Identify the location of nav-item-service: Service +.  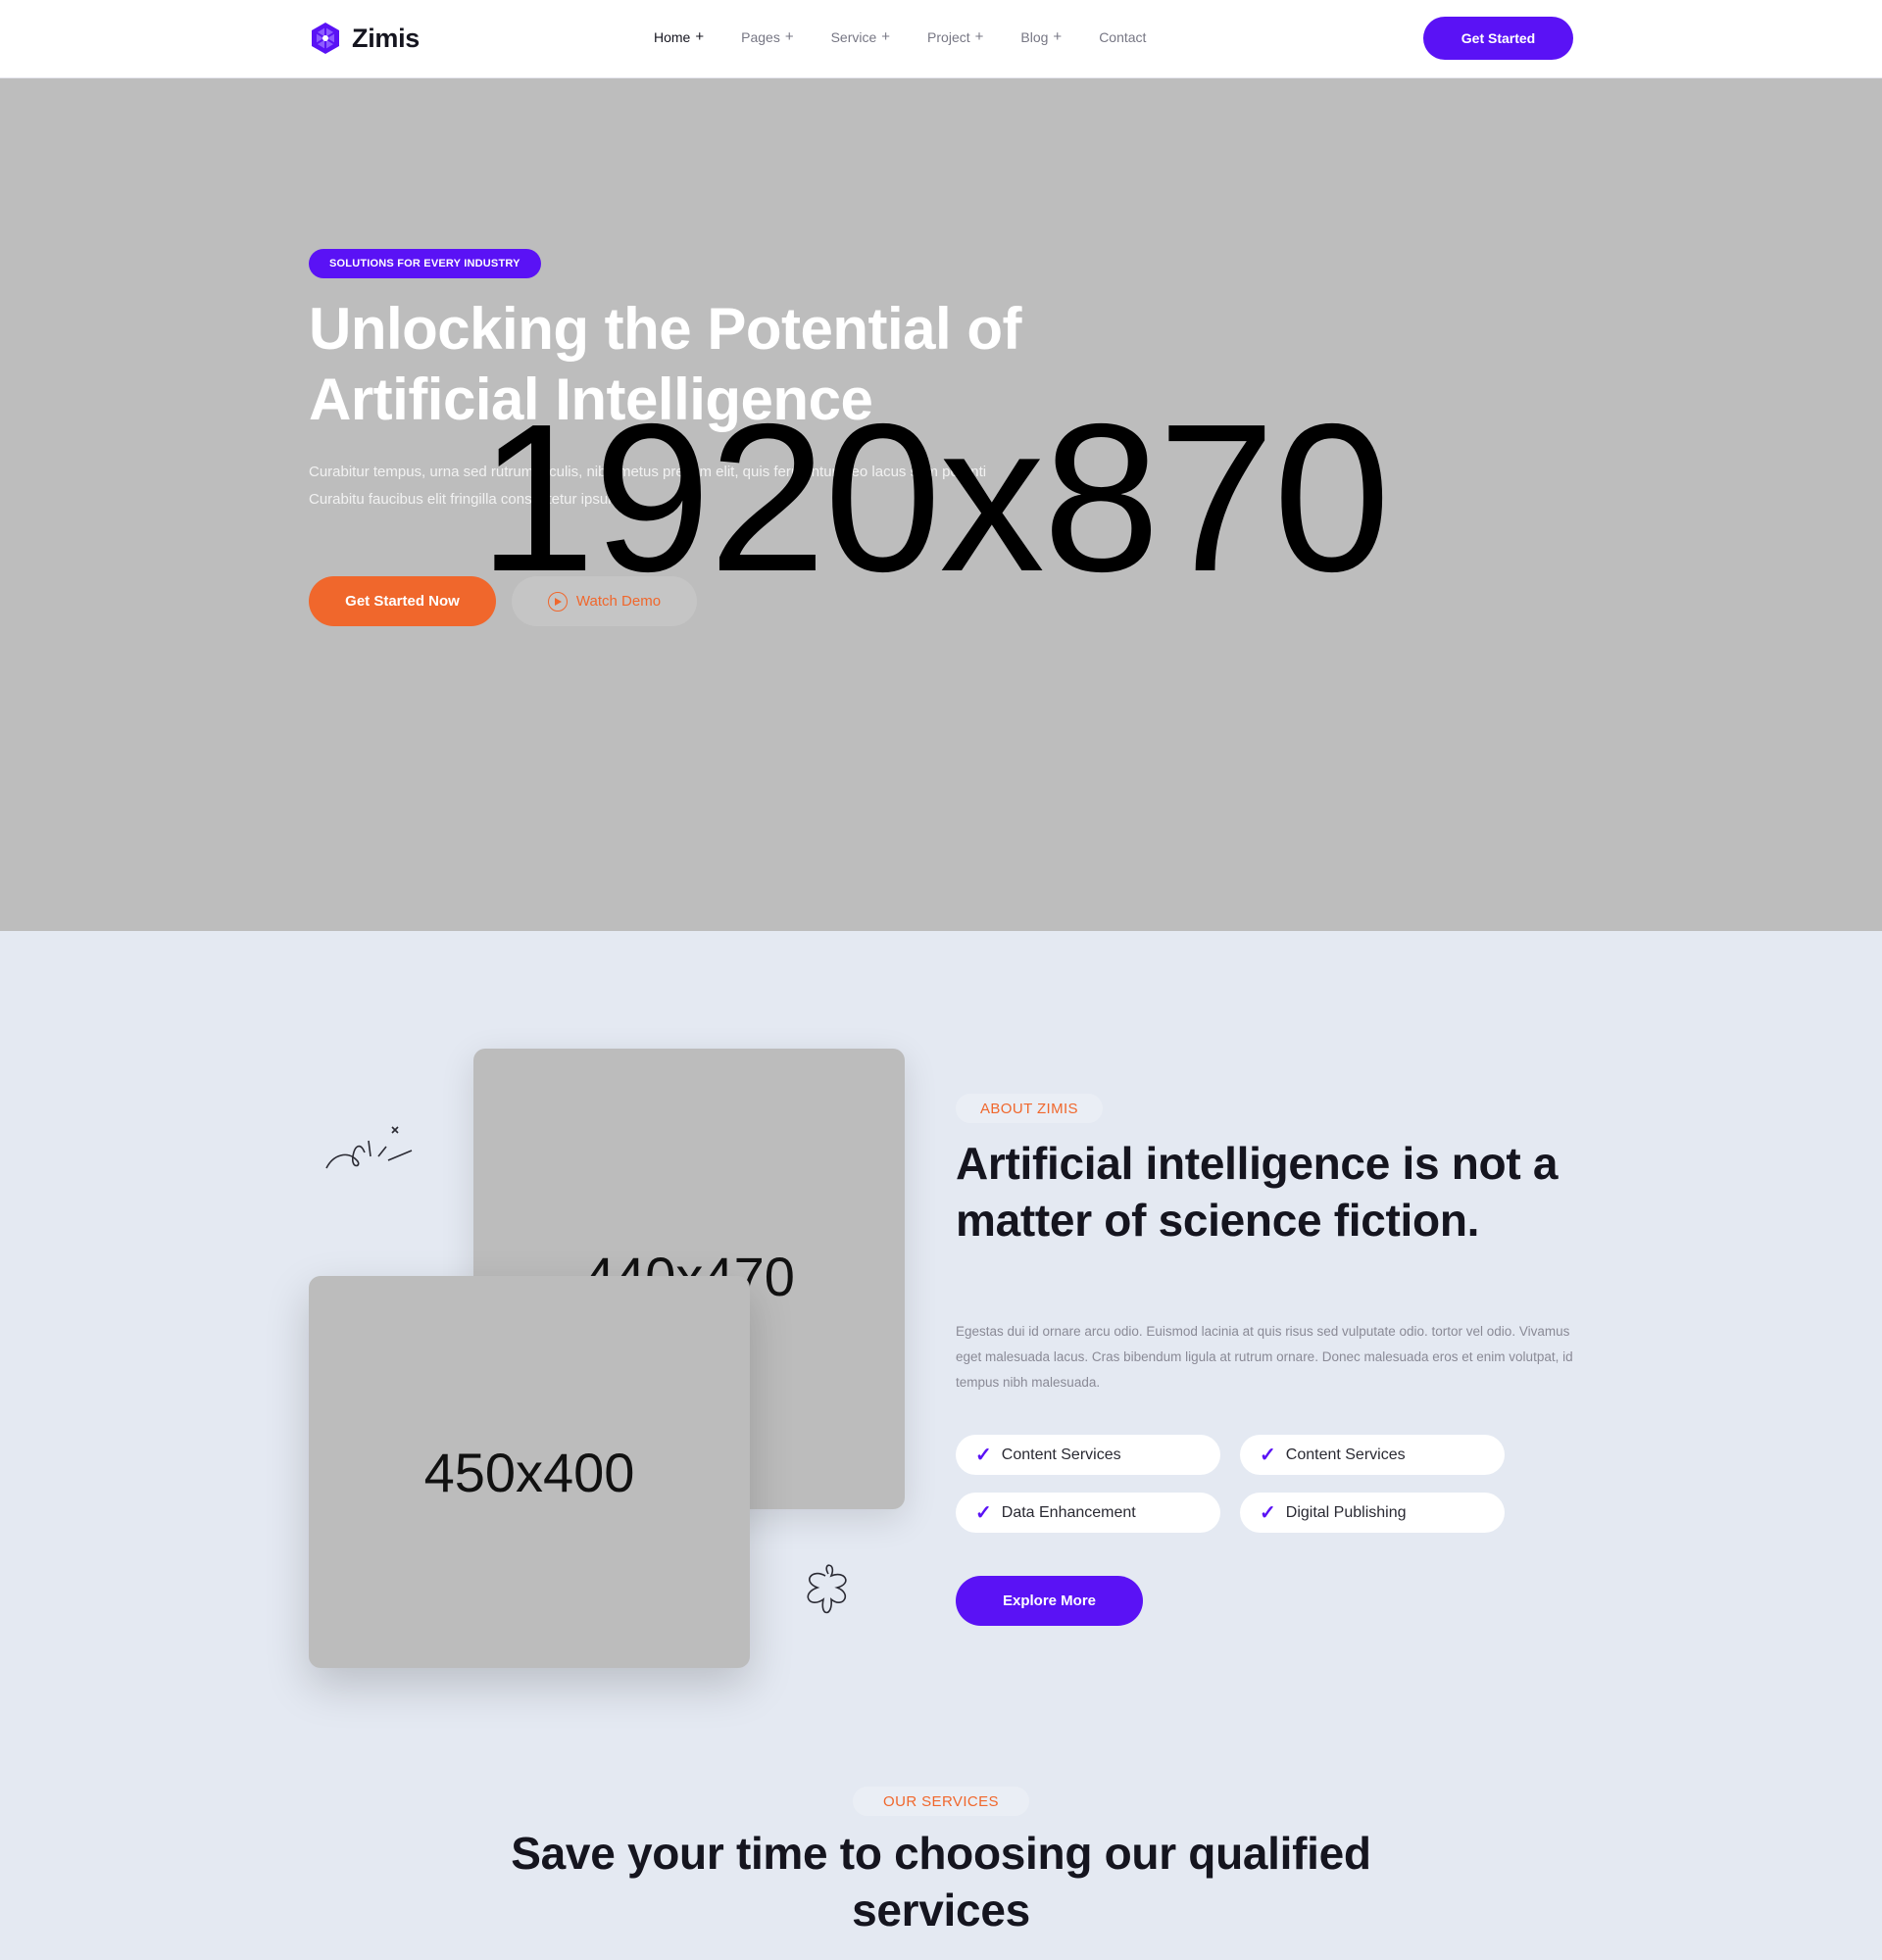
(861, 37).